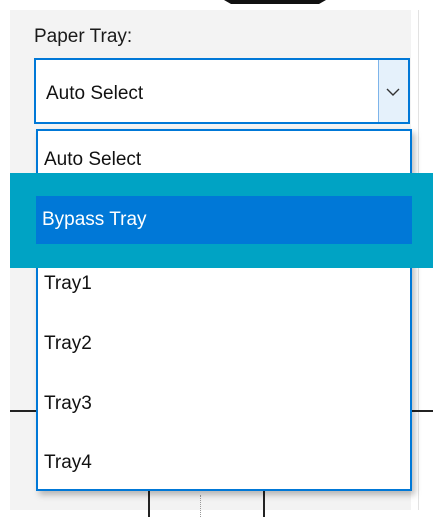 This screenshot has width=433, height=517. What do you see at coordinates (222, 91) in the screenshot?
I see `paper-tray-combobox: Auto Select` at bounding box center [222, 91].